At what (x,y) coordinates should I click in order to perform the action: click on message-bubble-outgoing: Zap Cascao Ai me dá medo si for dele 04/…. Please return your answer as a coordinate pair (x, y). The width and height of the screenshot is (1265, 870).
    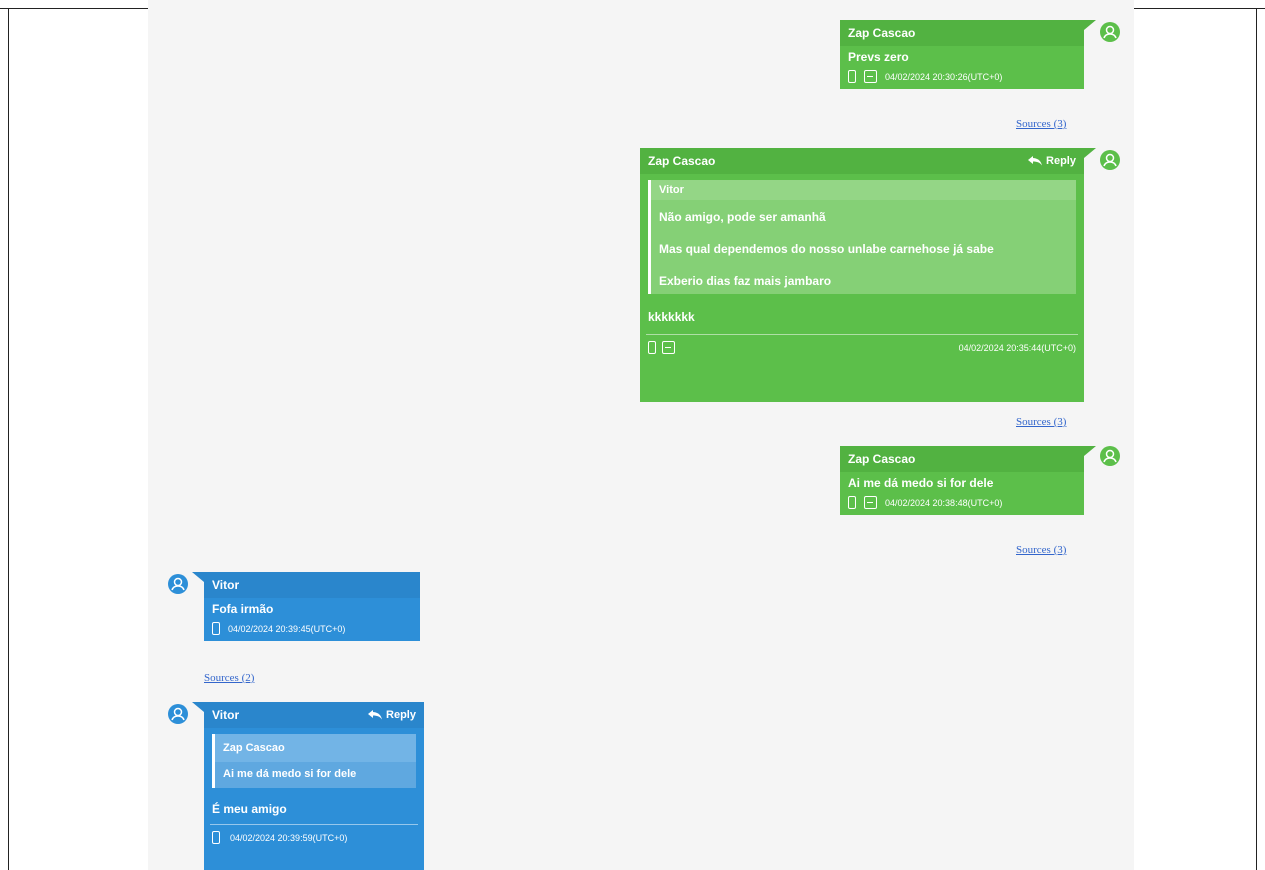
    Looking at the image, I should click on (962, 480).